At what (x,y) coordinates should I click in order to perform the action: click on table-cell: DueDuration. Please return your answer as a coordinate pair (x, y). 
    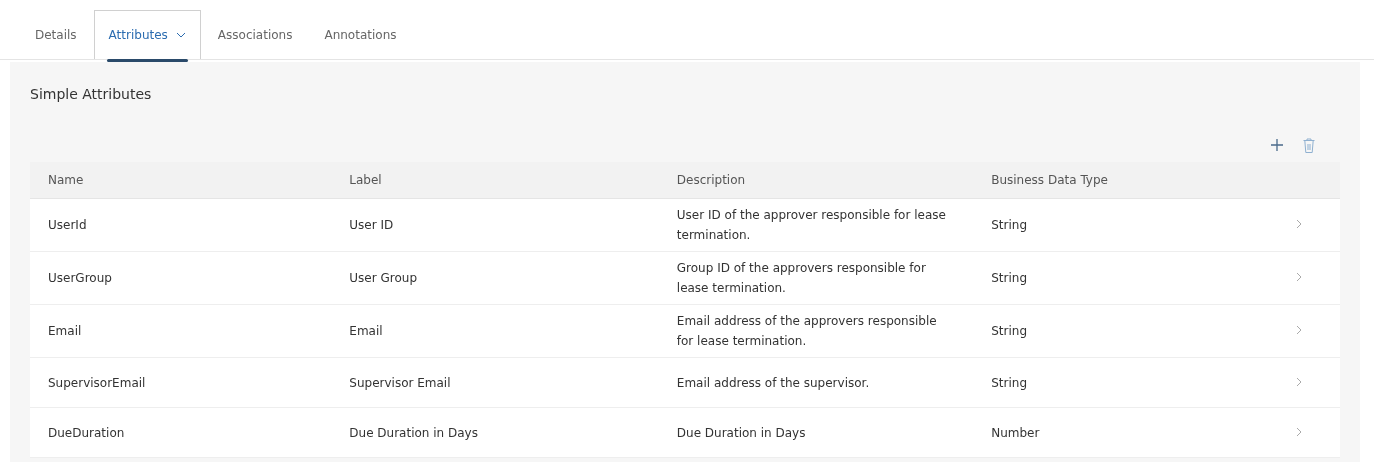
    Looking at the image, I should click on (181, 432).